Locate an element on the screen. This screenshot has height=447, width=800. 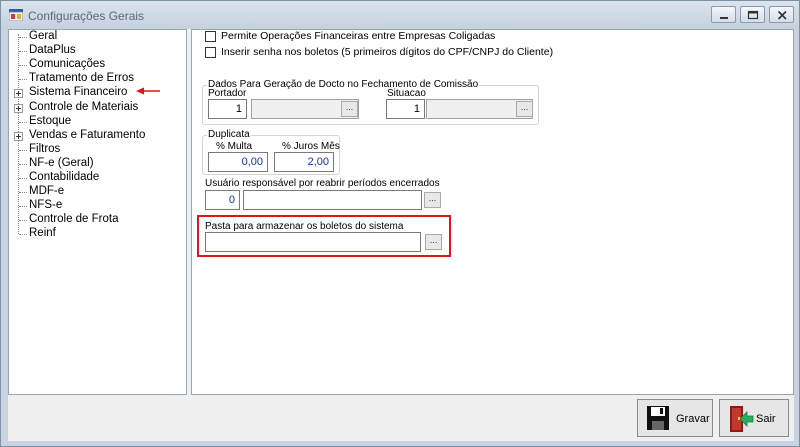
multa-label: % Multa is located at coordinates (234, 146).